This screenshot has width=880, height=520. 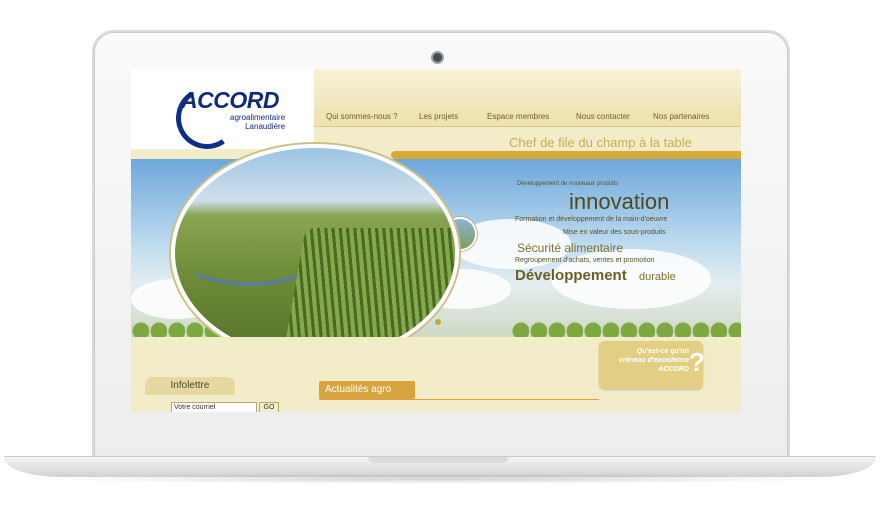 I want to click on keyword-development: Développement, so click(x=571, y=275).